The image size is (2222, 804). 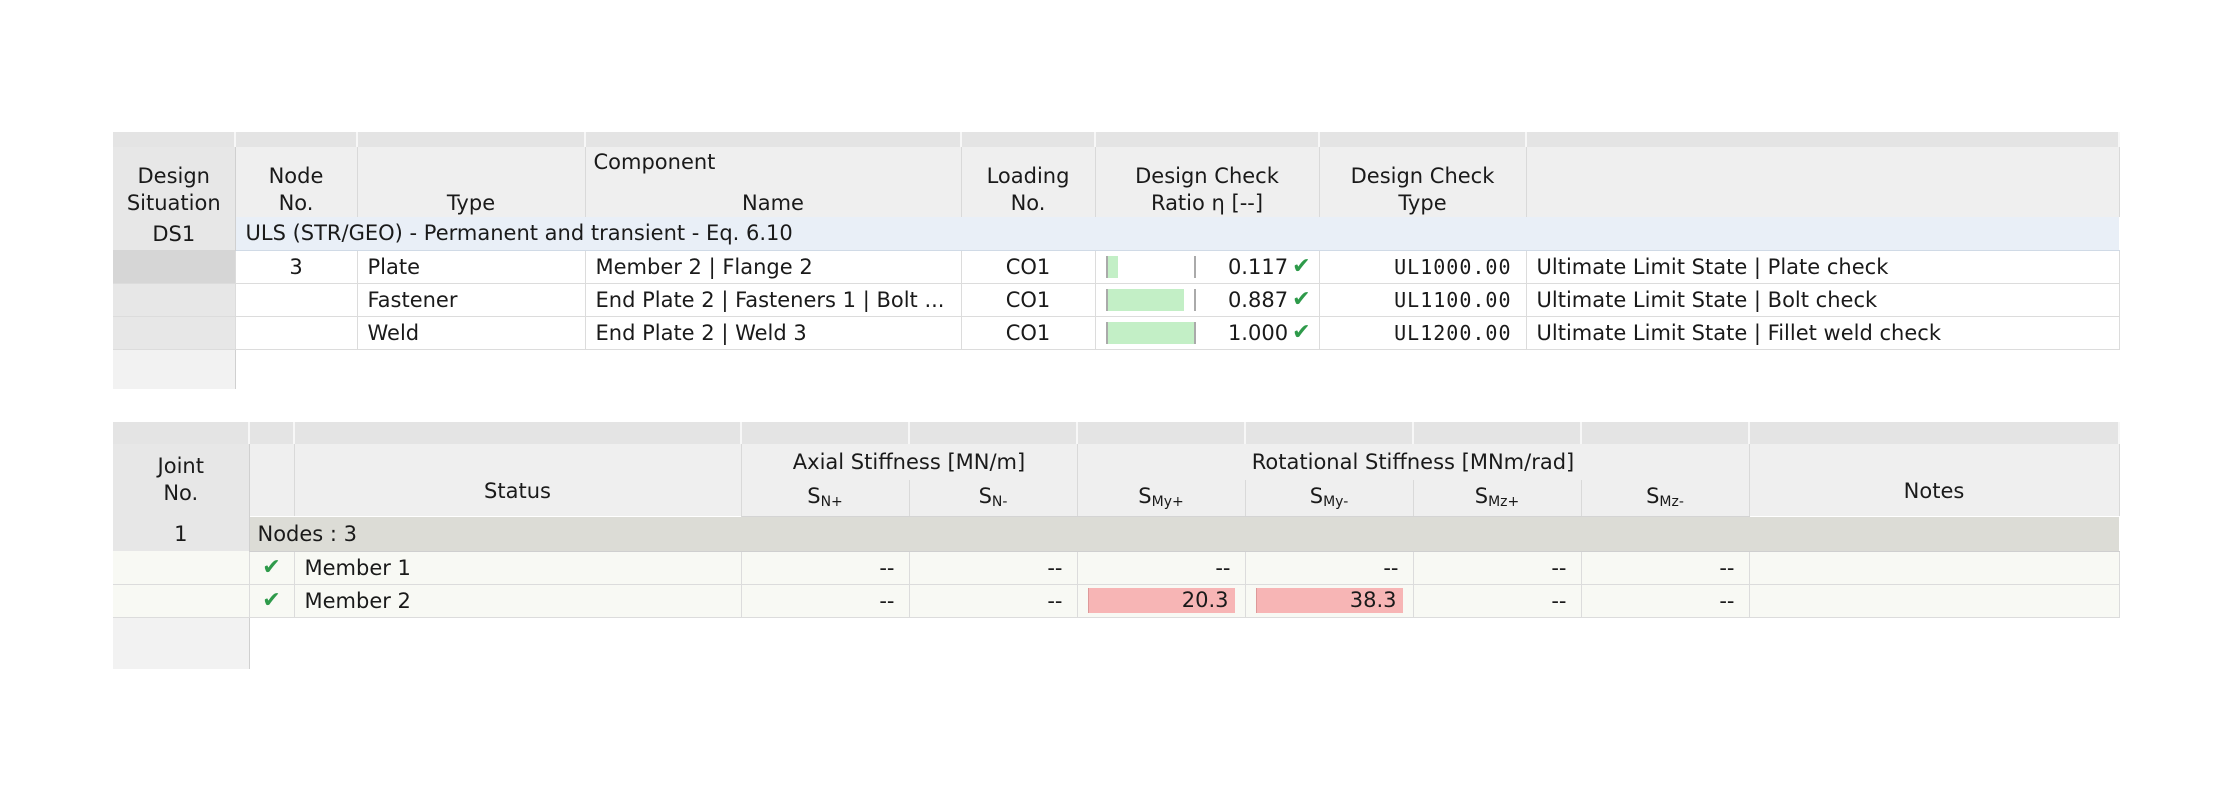 I want to click on type-header: Component Type, so click(x=536, y=182).